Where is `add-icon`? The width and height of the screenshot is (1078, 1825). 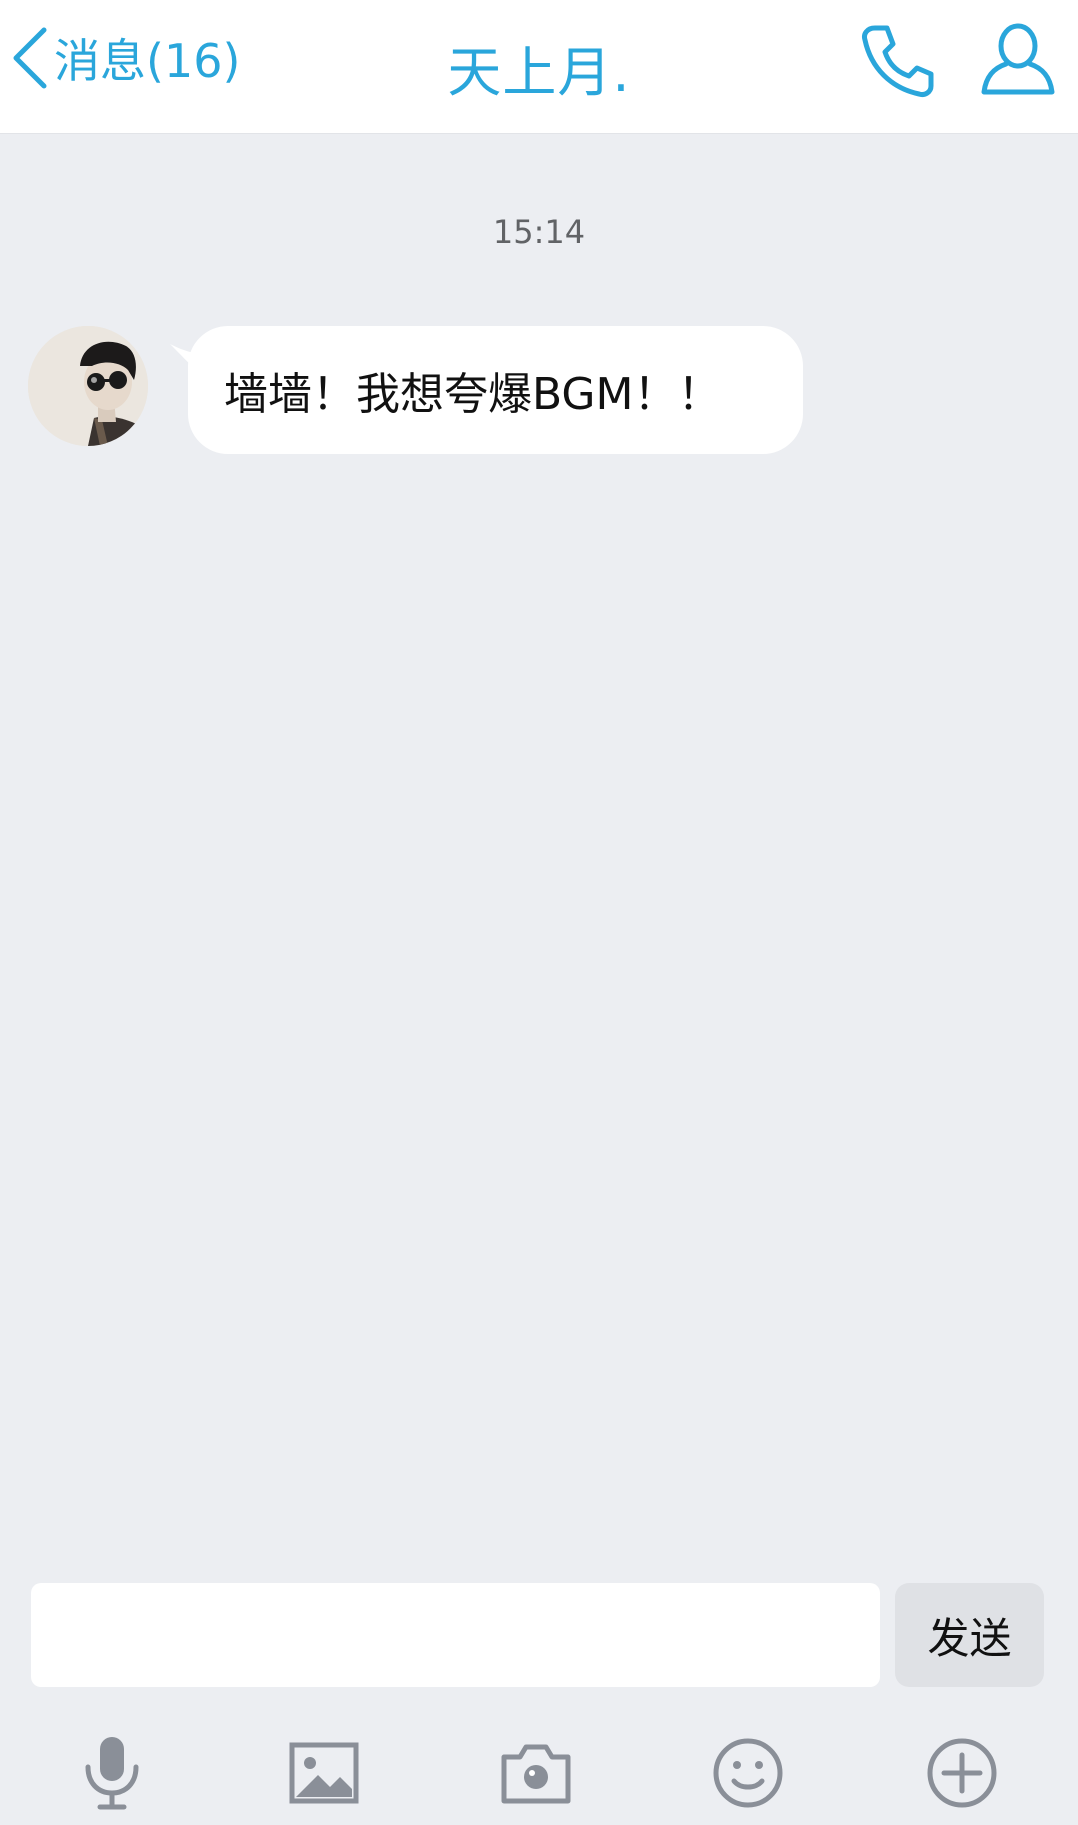
add-icon is located at coordinates (962, 1773).